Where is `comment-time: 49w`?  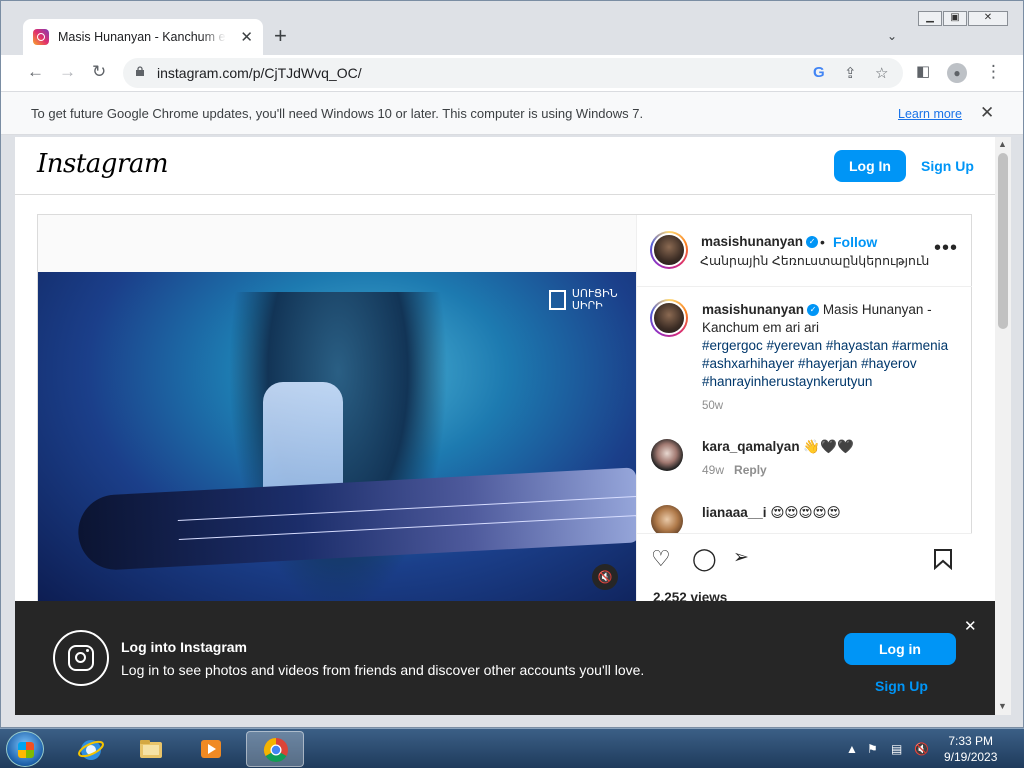
comment-time: 49w is located at coordinates (713, 470).